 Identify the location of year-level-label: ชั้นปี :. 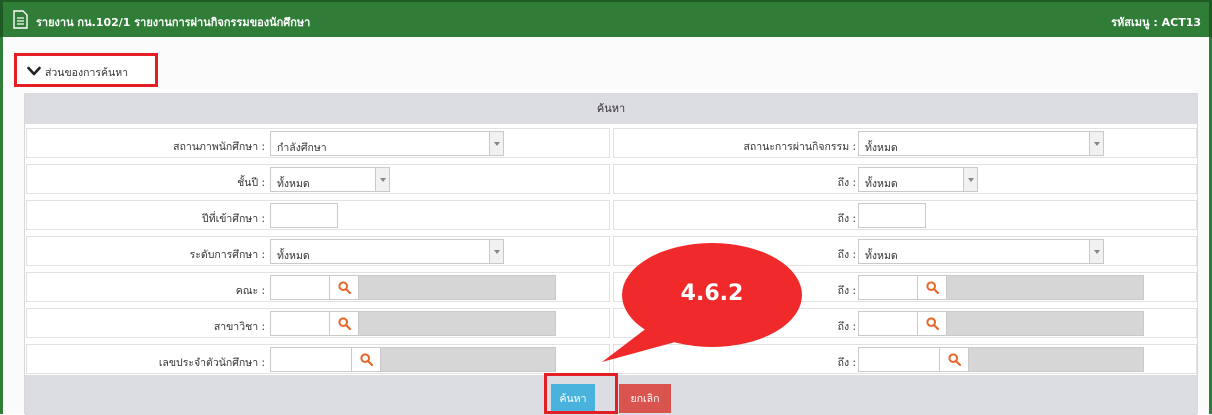
(251, 183).